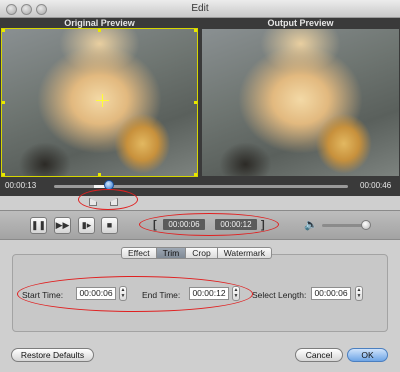  I want to click on tab-watermark: Watermark, so click(244, 253).